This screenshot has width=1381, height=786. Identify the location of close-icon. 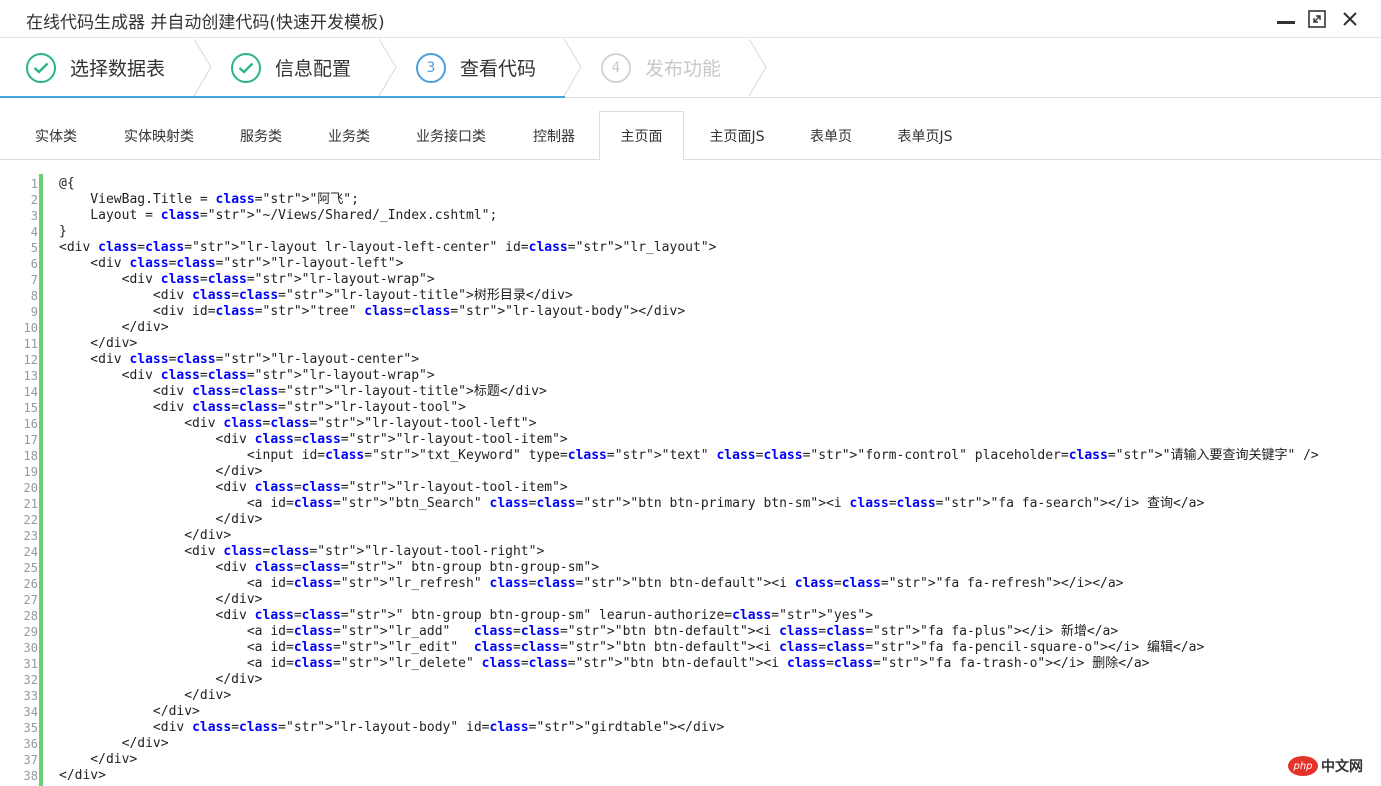
(1350, 19).